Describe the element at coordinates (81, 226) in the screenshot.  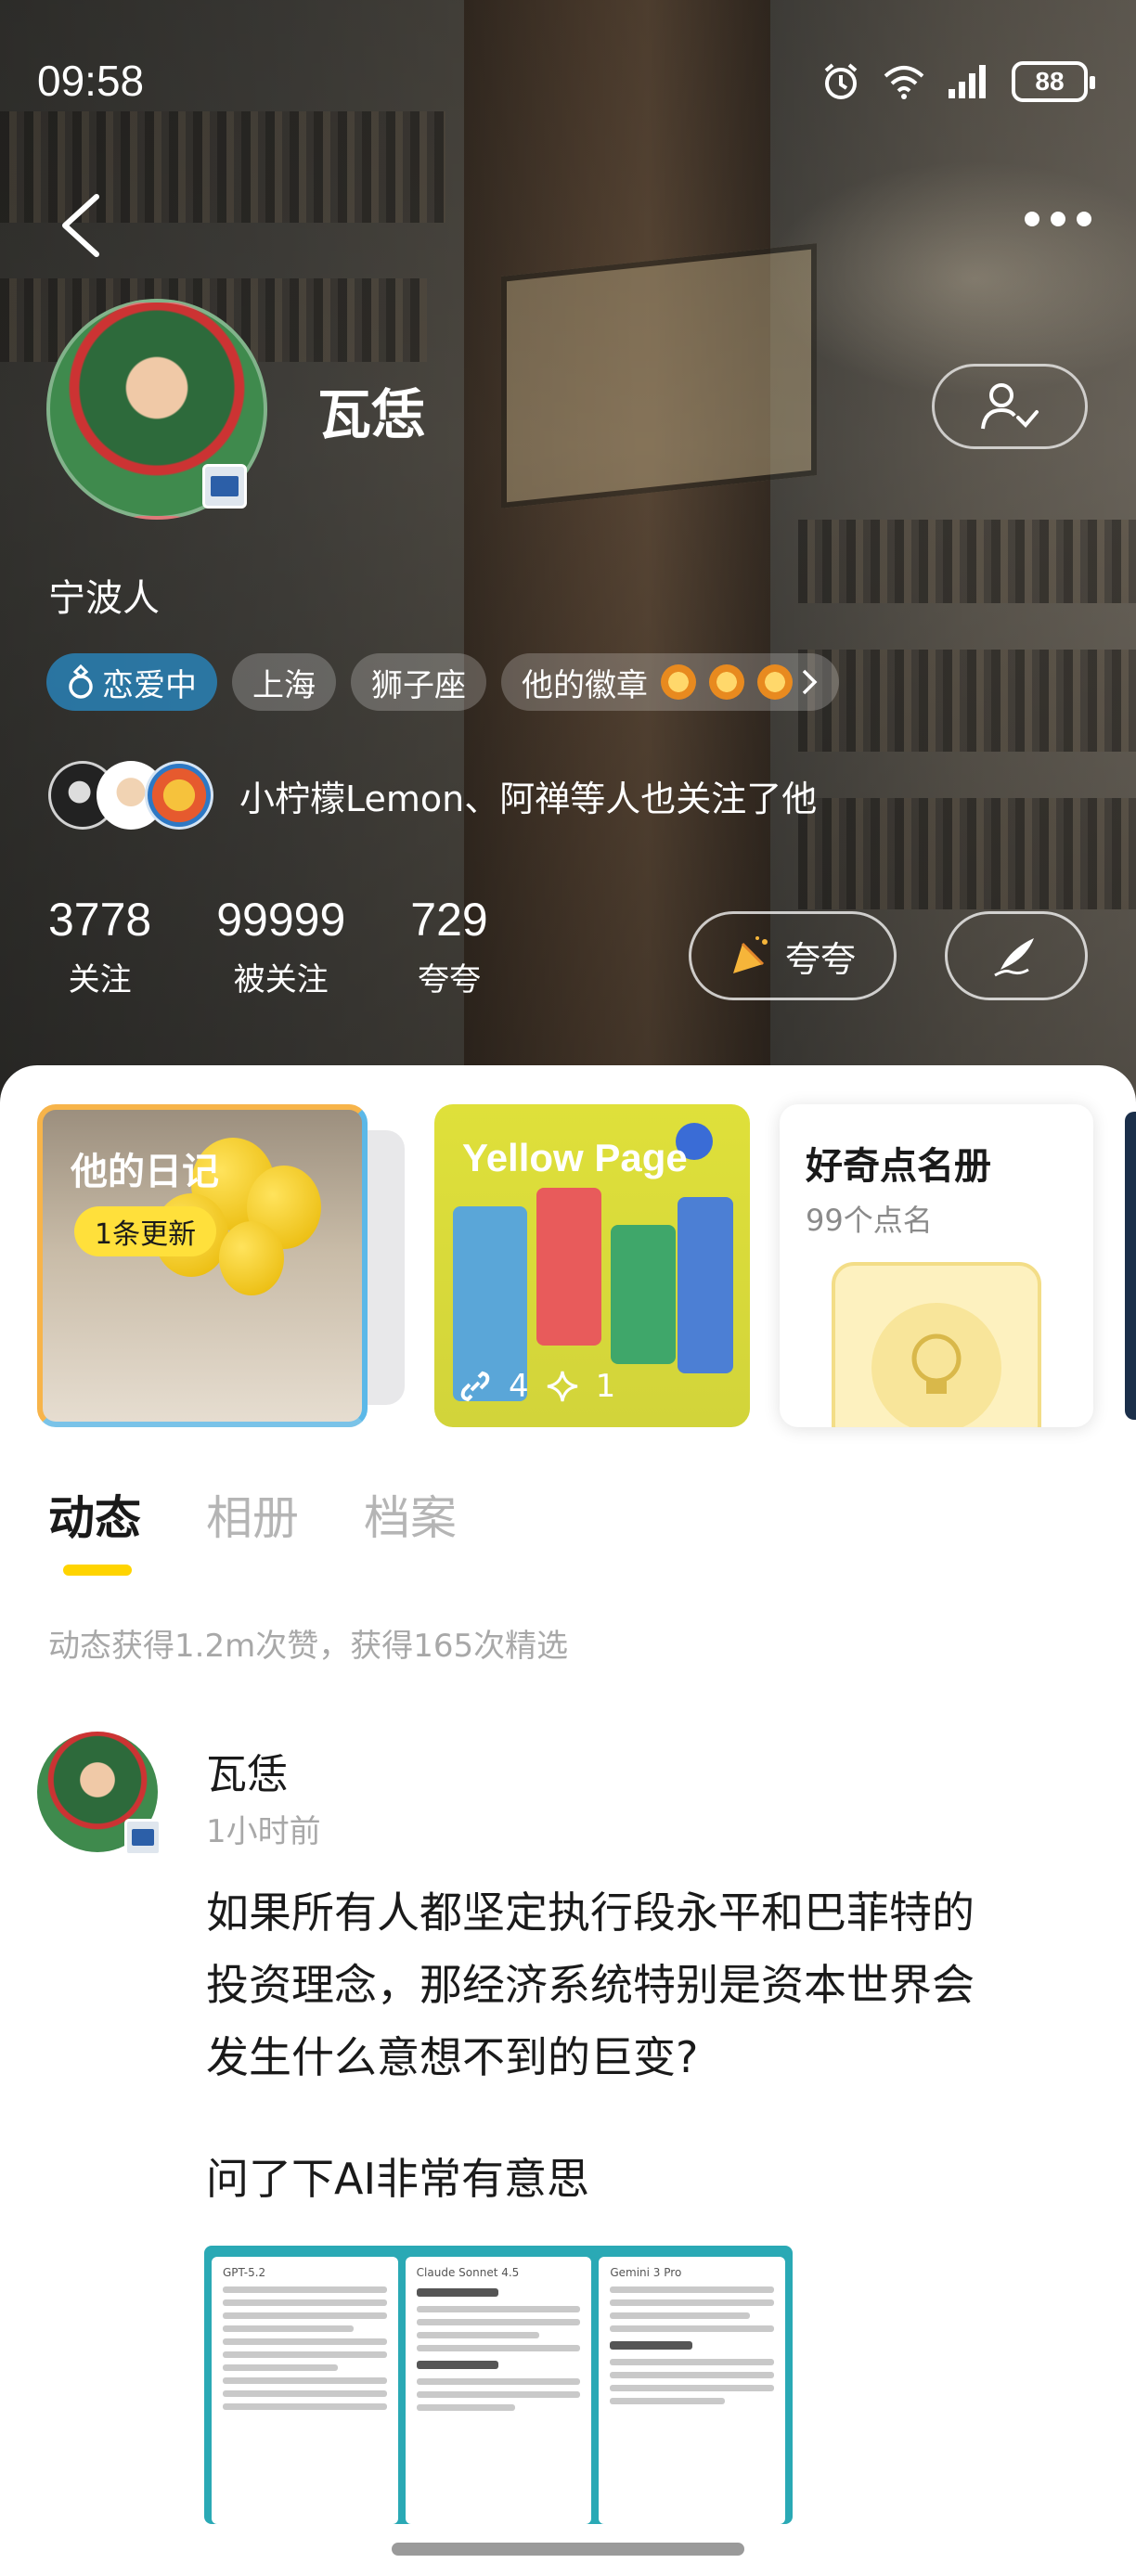
I see `back-arrow-icon` at that location.